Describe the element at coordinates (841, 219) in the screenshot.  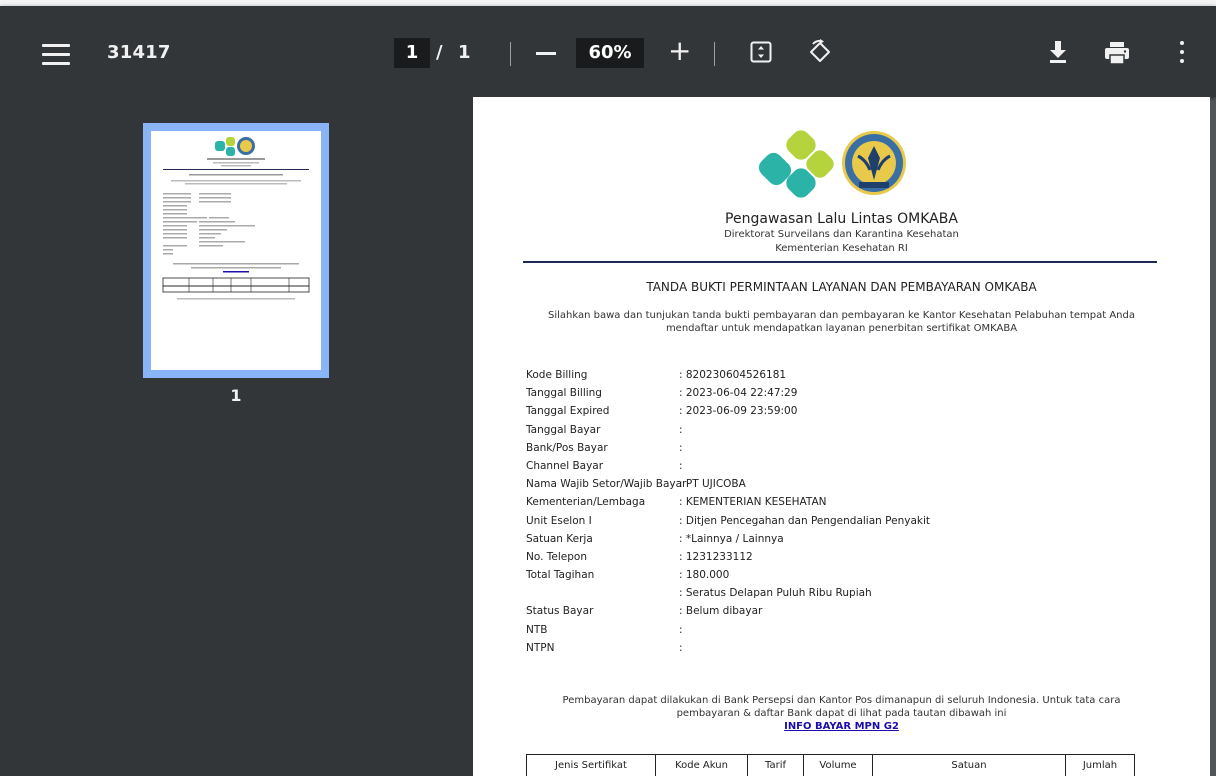
I see `header-title: Pengawasan Lalu Lintas OMKABA` at that location.